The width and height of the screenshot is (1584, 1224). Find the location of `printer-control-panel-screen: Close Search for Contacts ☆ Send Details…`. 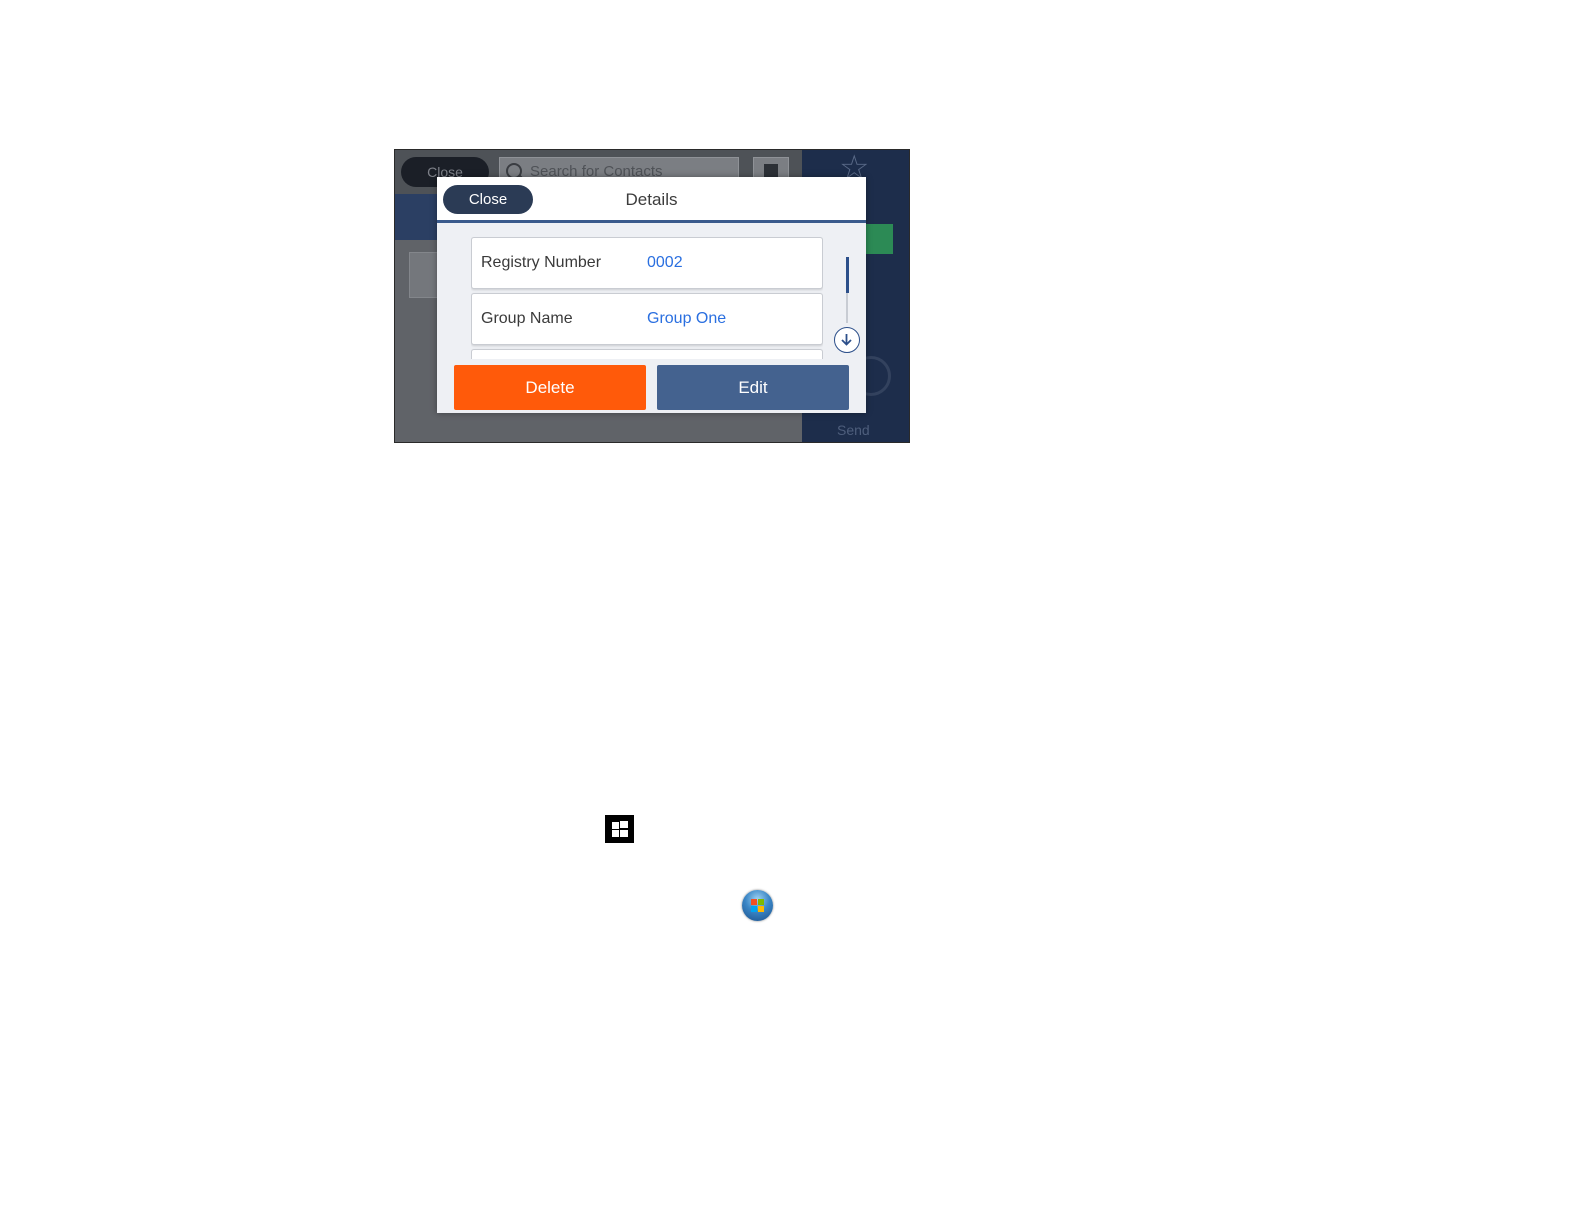

printer-control-panel-screen: Close Search for Contacts ☆ Send Details… is located at coordinates (652, 296).